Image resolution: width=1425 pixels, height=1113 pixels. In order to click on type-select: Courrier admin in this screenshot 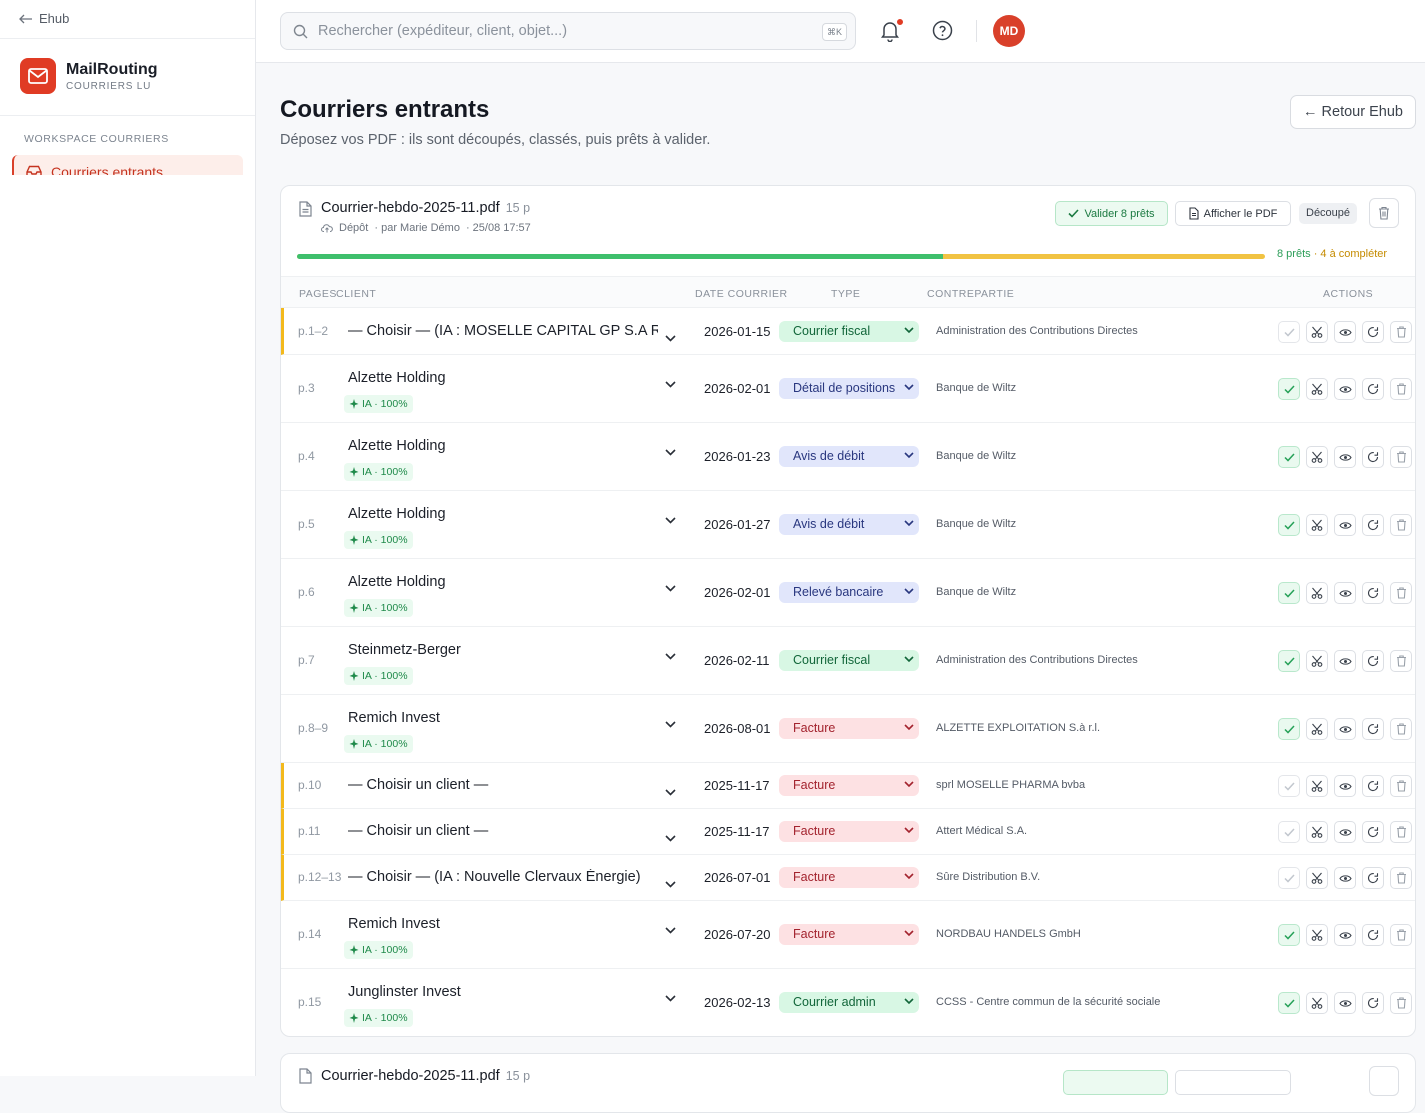, I will do `click(849, 1002)`.